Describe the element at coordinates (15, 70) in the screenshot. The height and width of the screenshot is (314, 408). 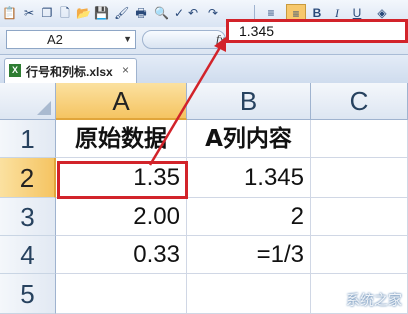
I see `excel-file-icon: X` at that location.